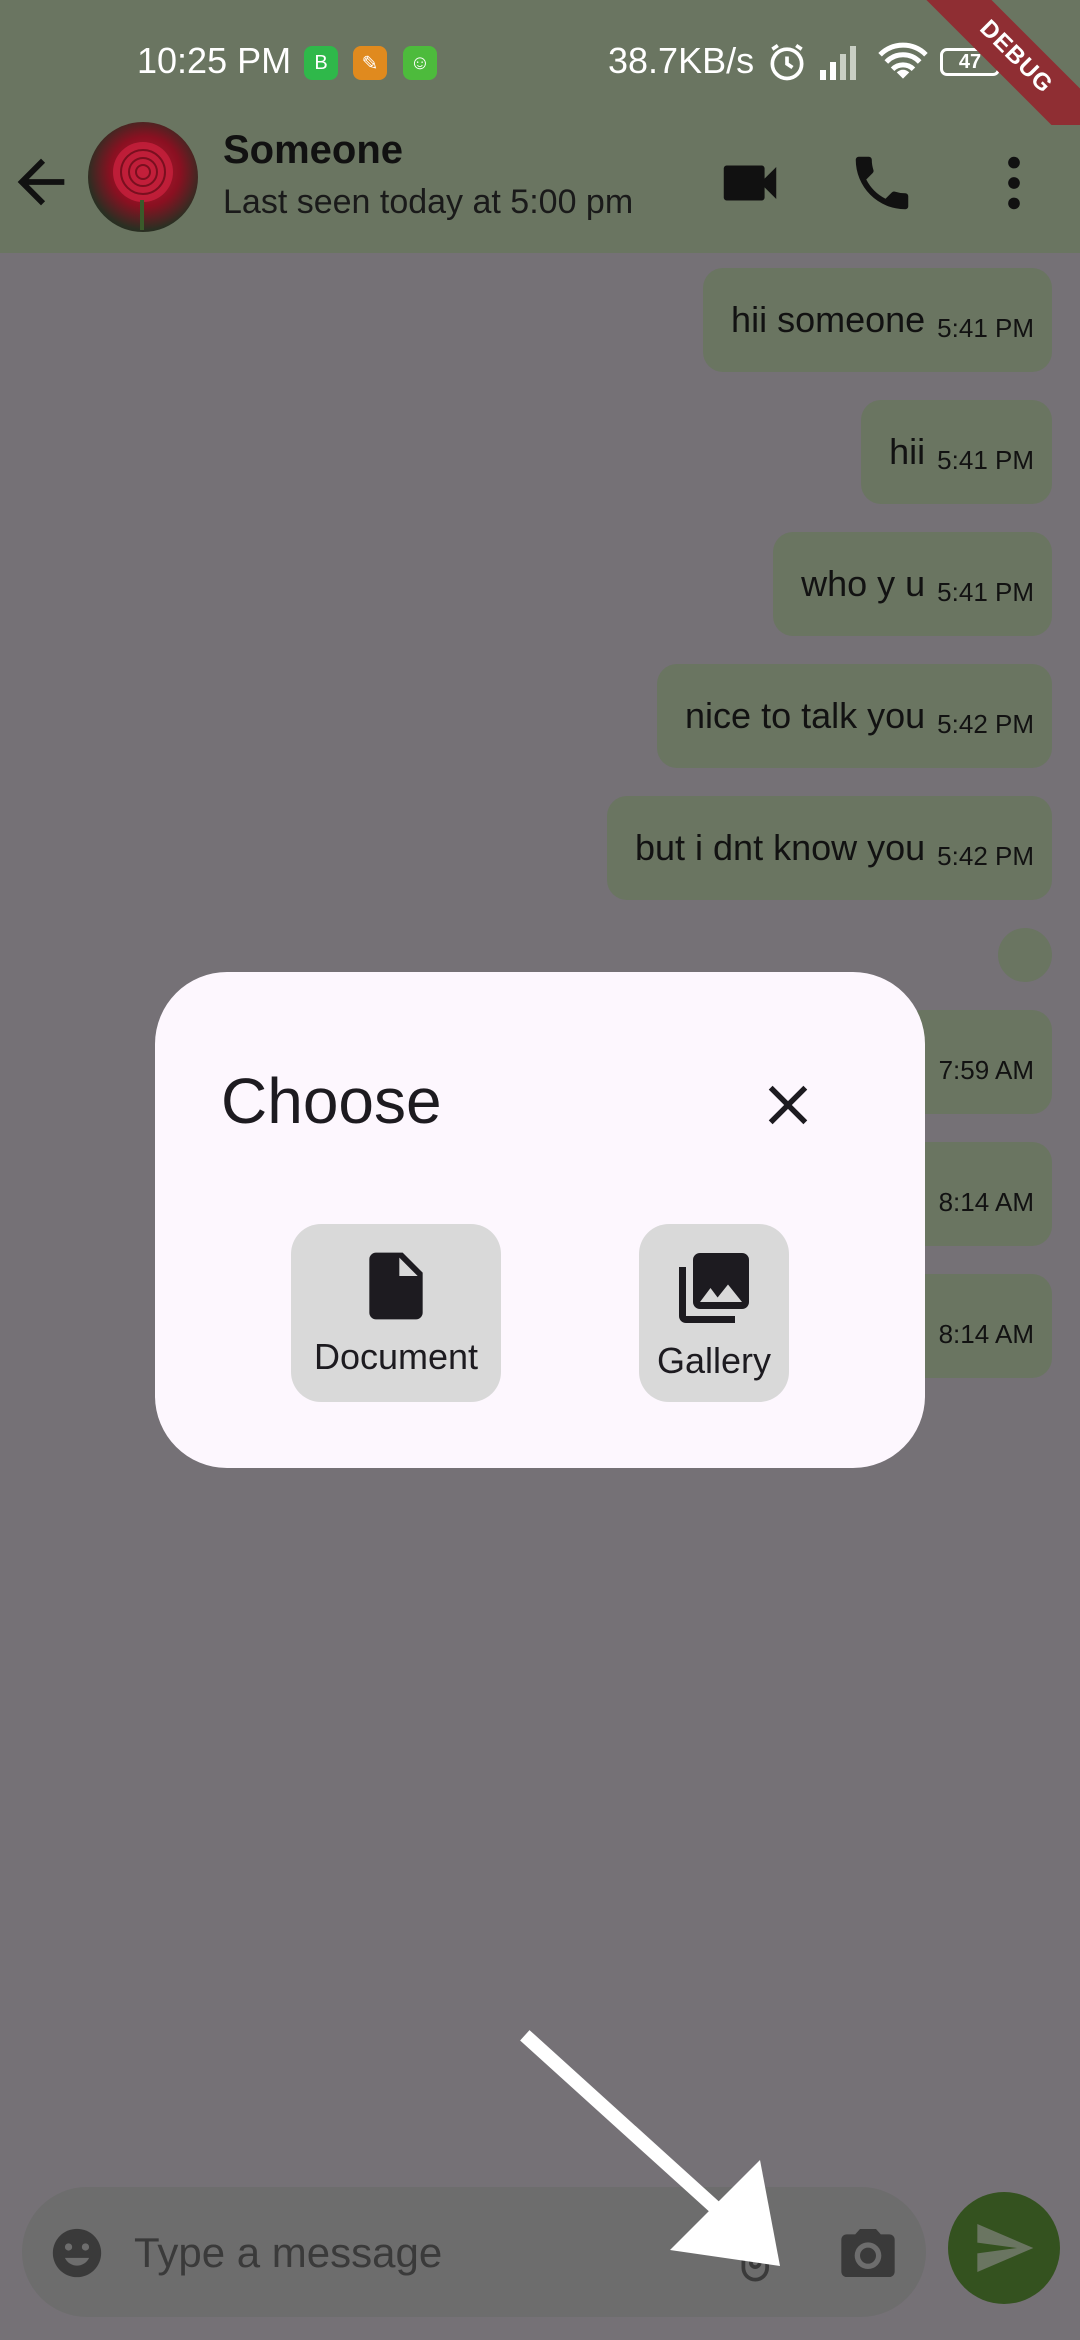  I want to click on message-bubble: who y u 5:41 PM, so click(912, 584).